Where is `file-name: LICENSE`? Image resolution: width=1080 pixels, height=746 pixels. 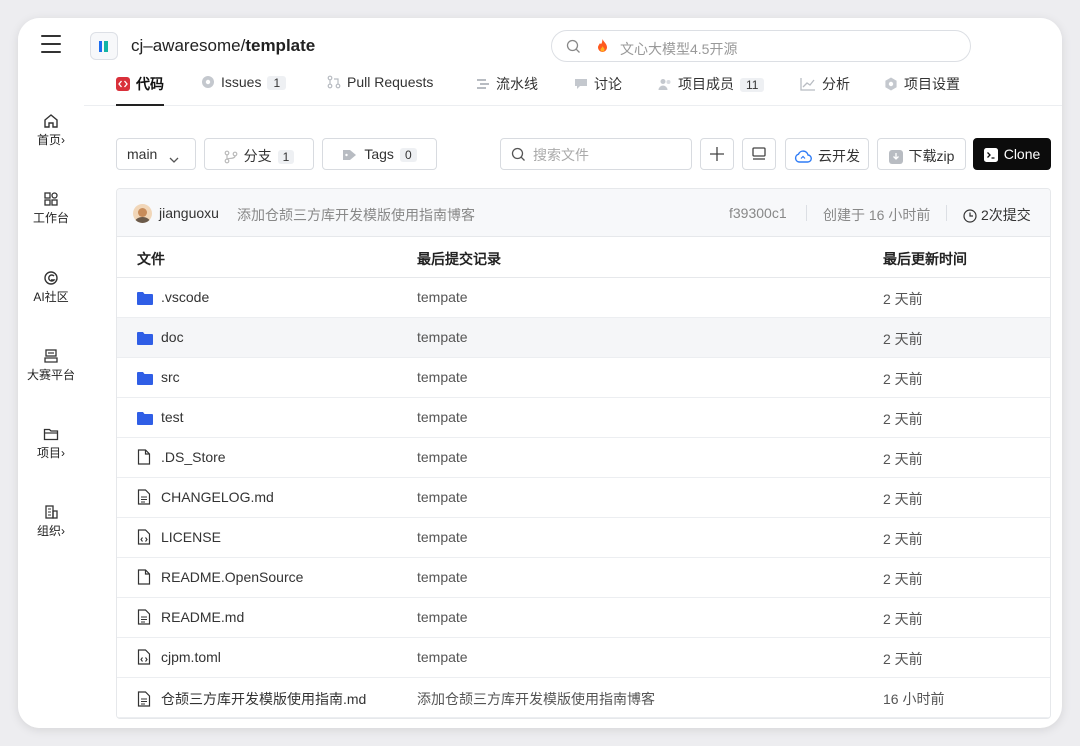 file-name: LICENSE is located at coordinates (191, 537).